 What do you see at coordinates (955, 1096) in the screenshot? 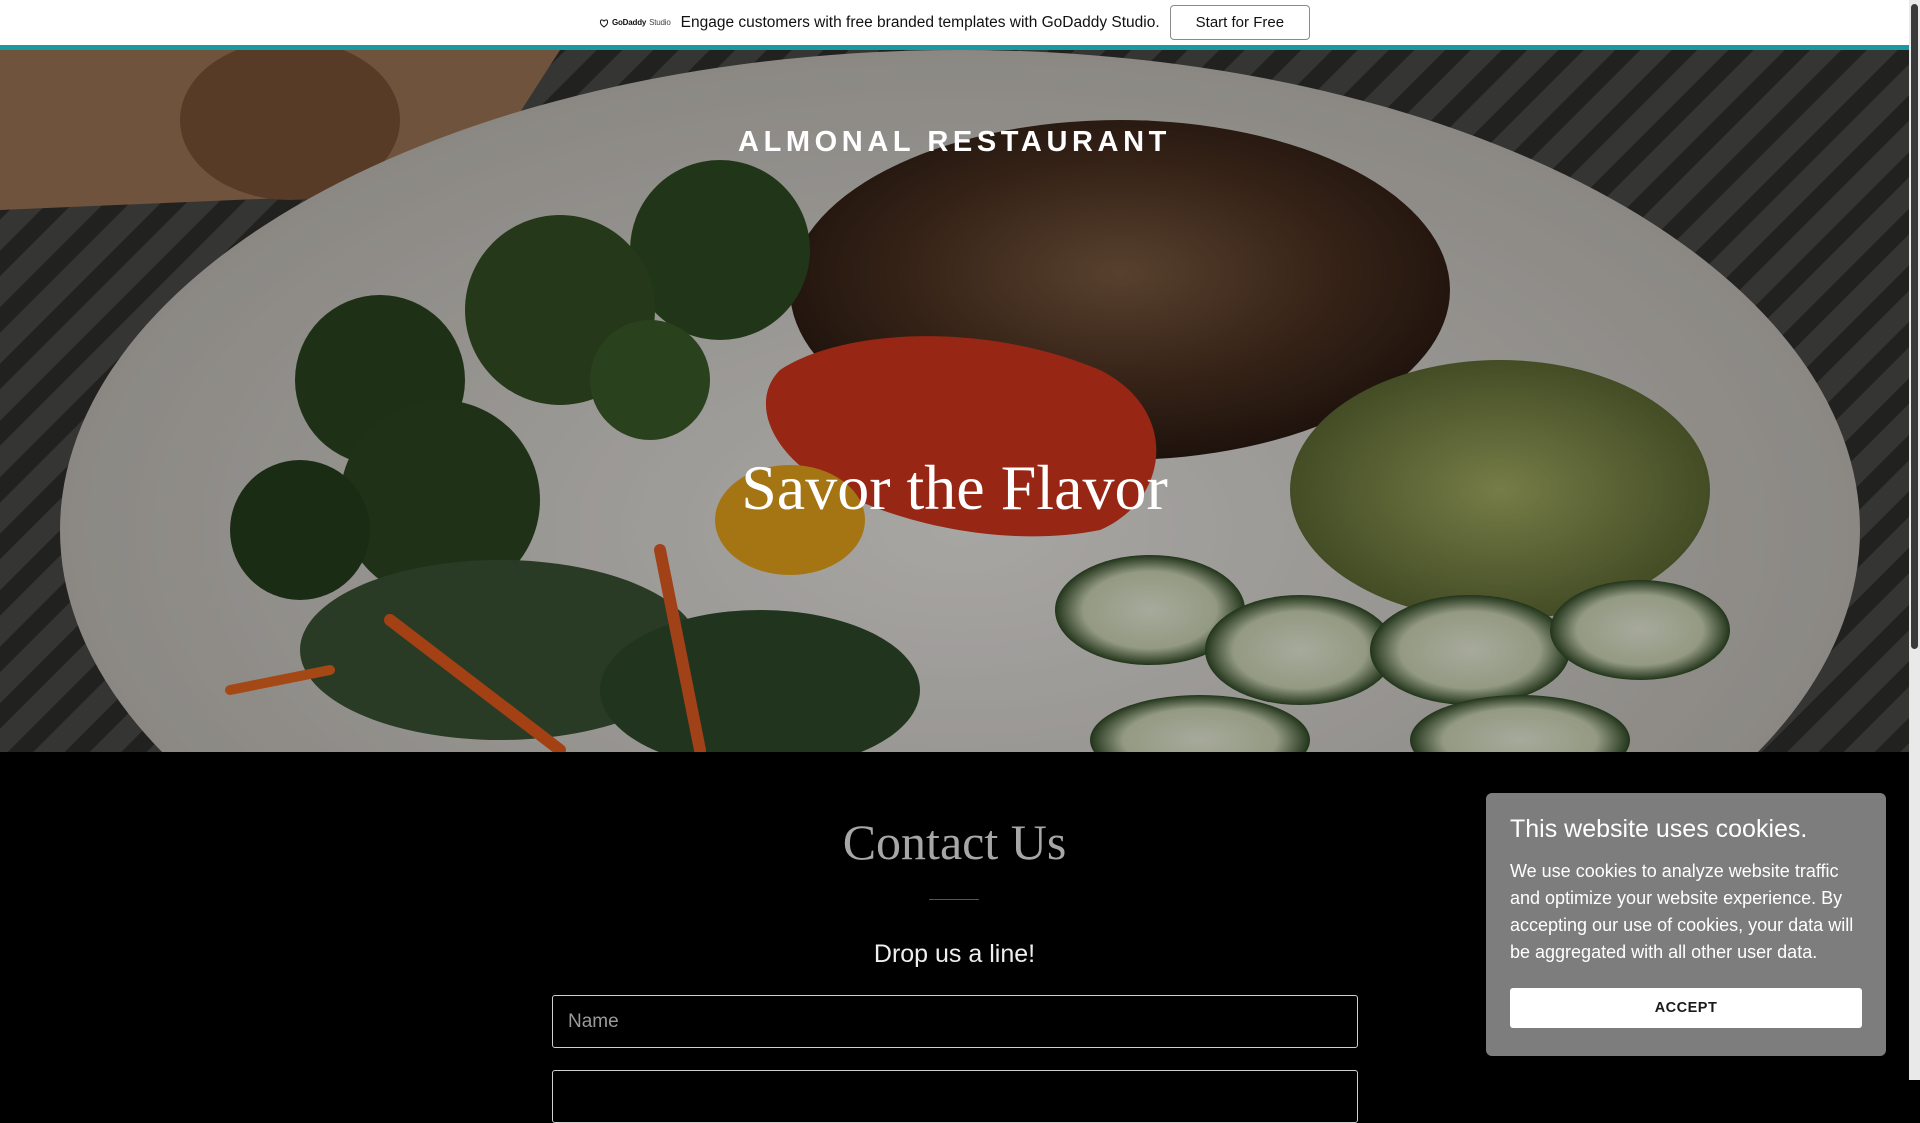
I see `email-input` at bounding box center [955, 1096].